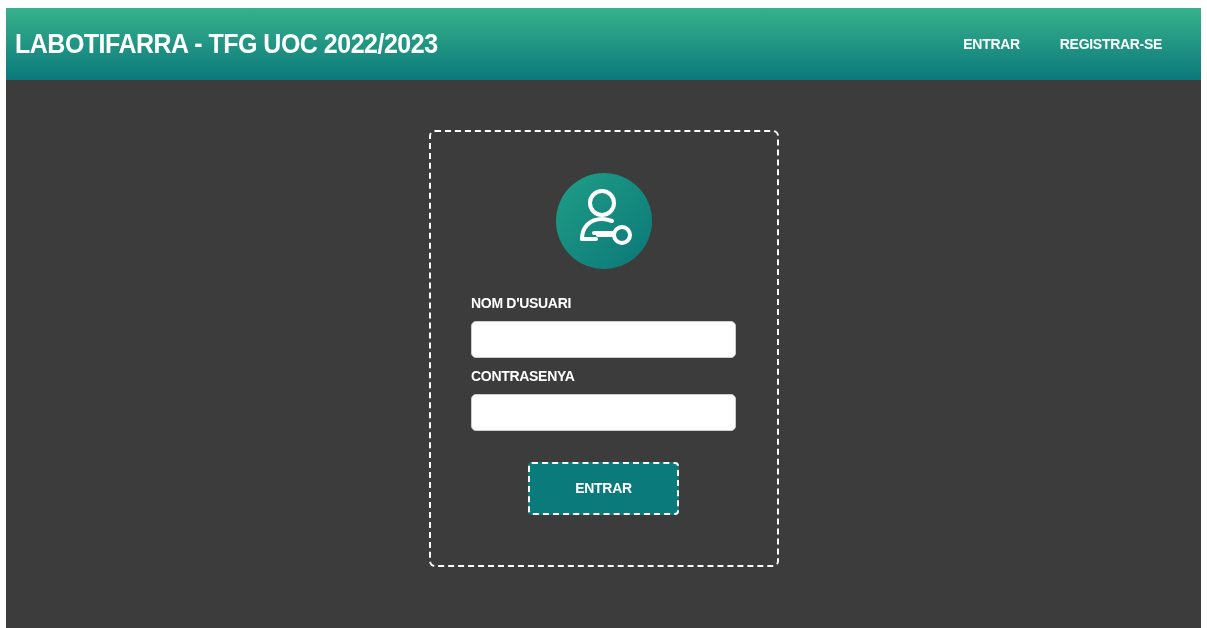 This screenshot has width=1207, height=628. Describe the element at coordinates (991, 44) in the screenshot. I see `nav-link: ENTRAR` at that location.